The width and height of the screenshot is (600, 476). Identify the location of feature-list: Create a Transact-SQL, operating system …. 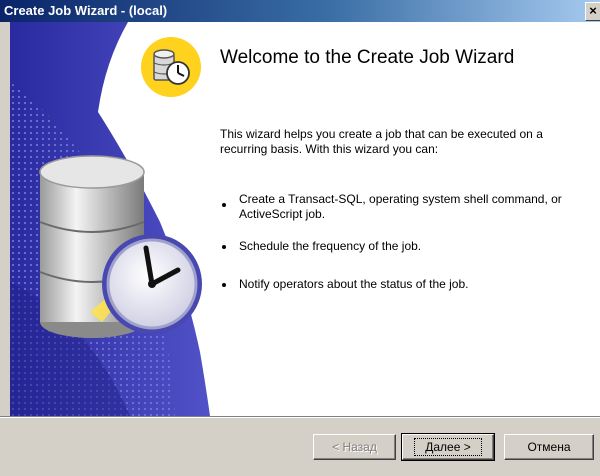
(407, 242).